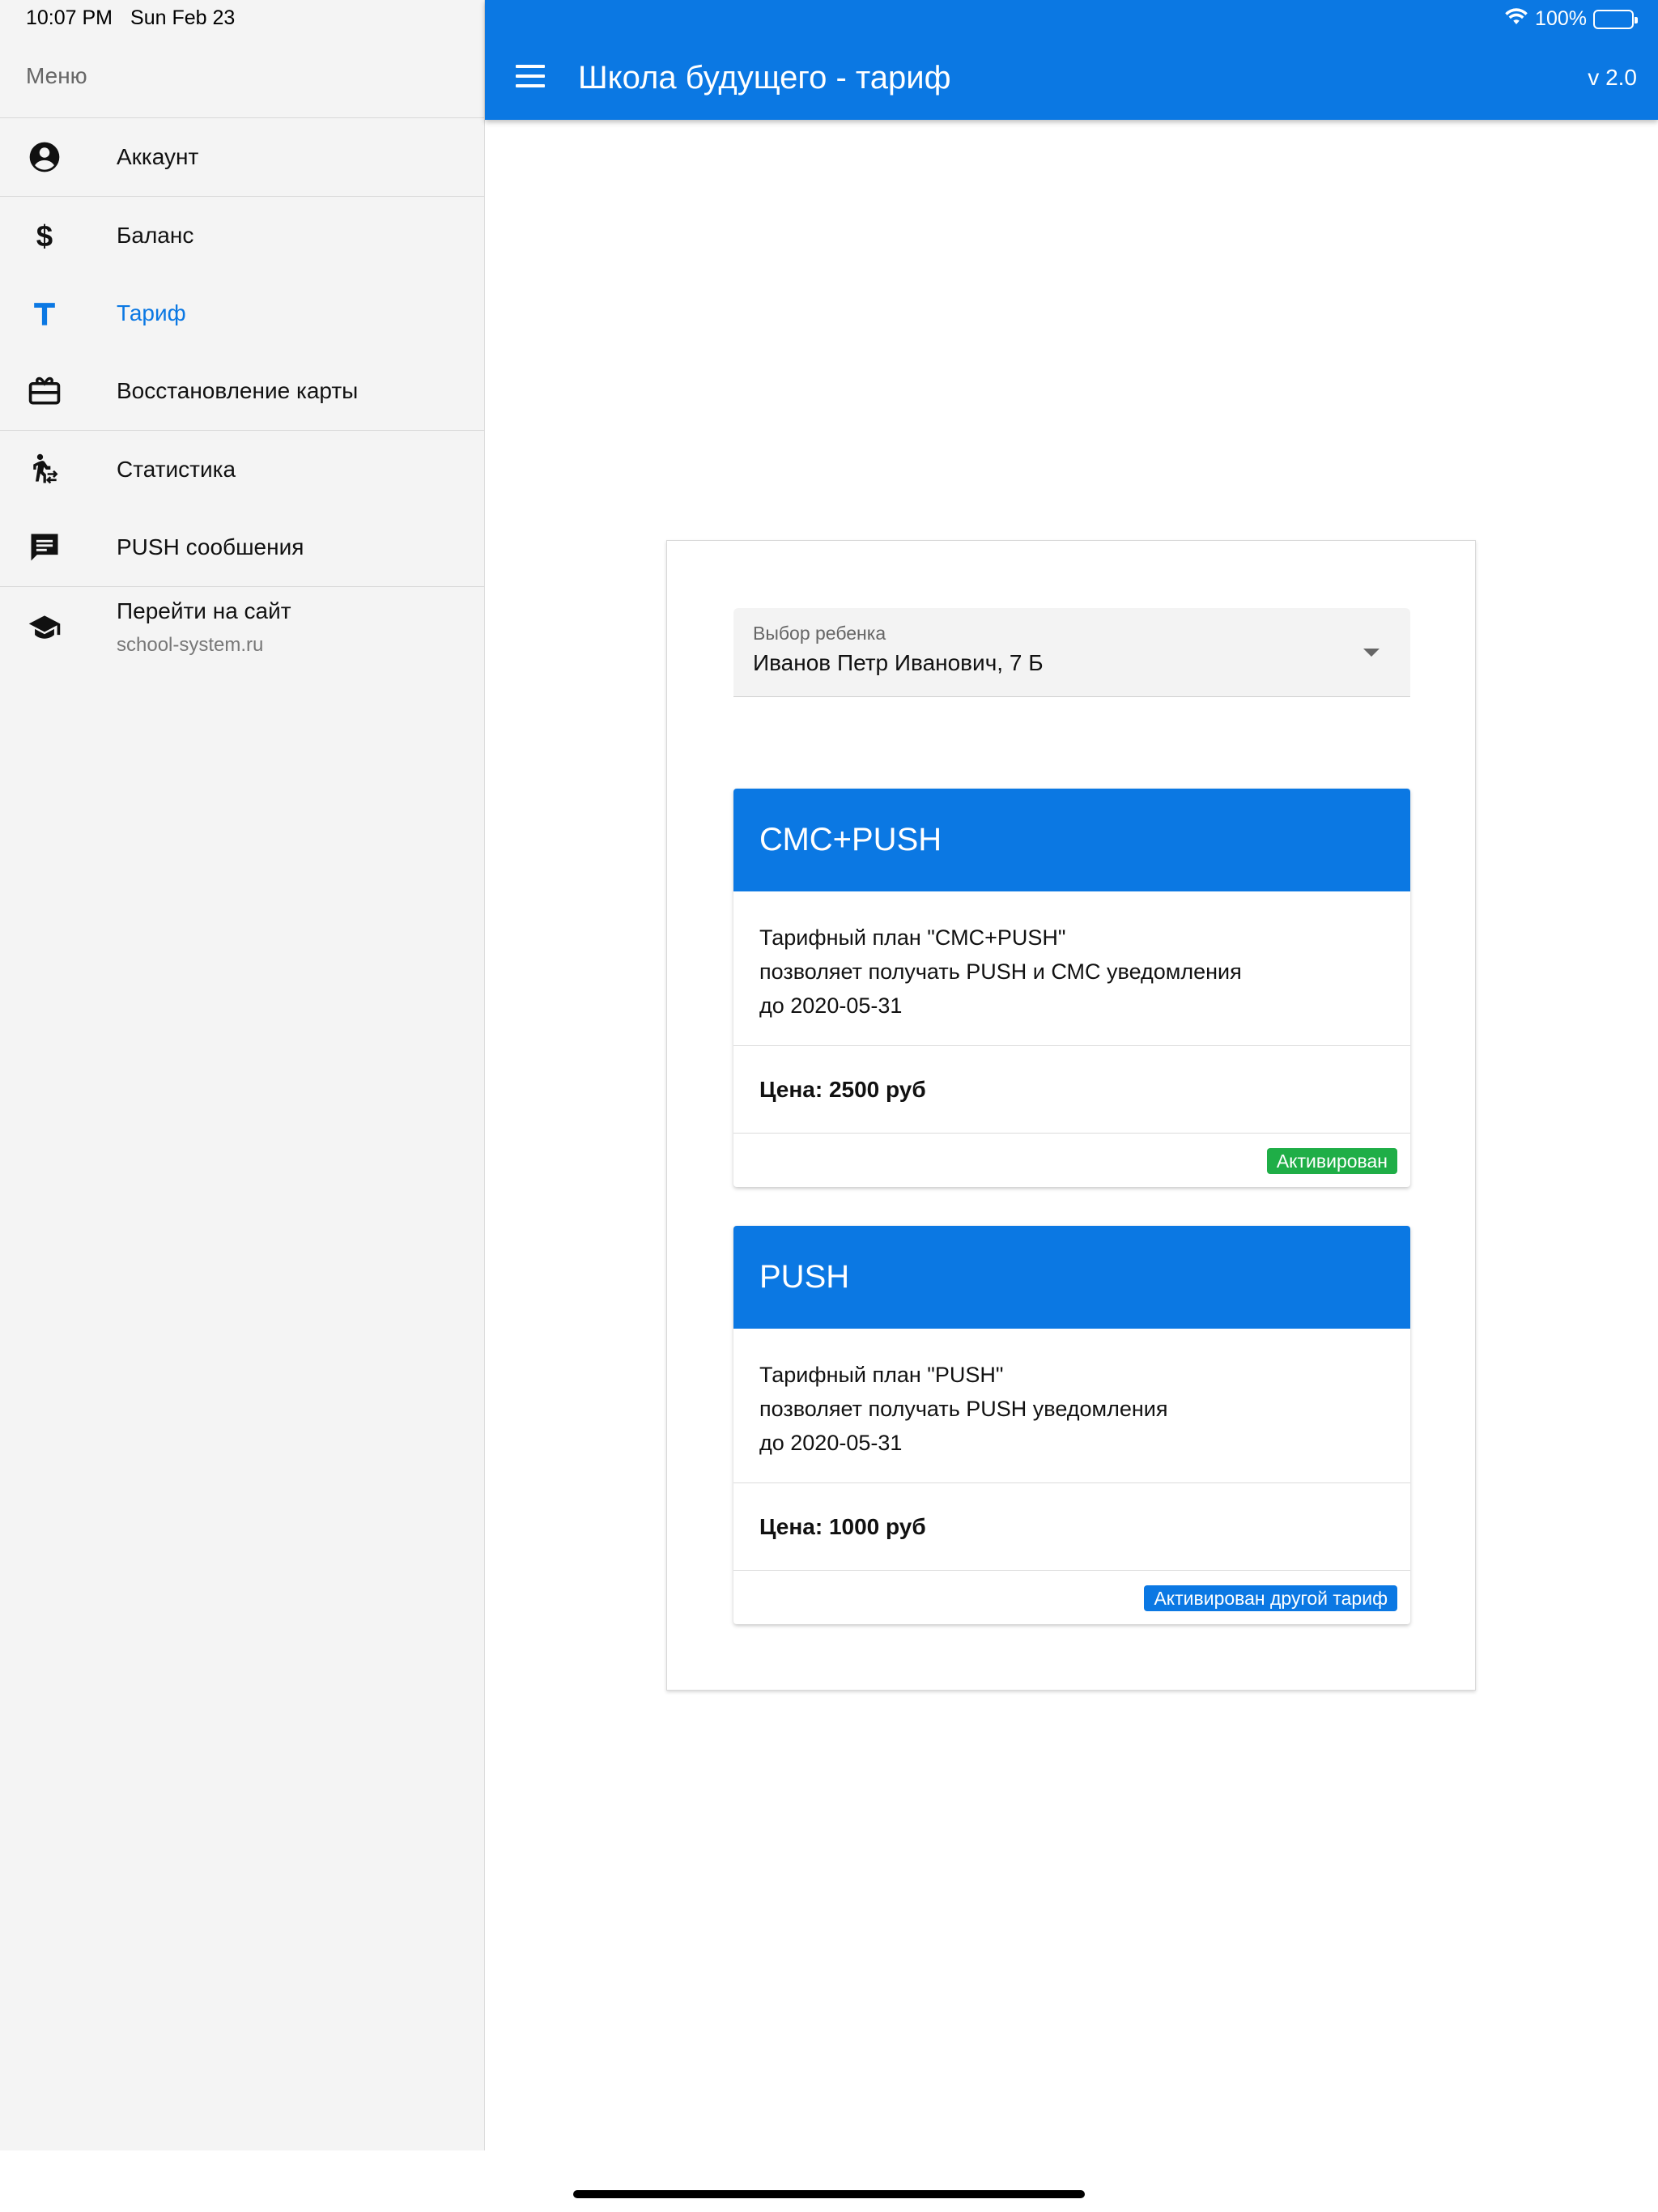  I want to click on card-gift-icon, so click(44, 391).